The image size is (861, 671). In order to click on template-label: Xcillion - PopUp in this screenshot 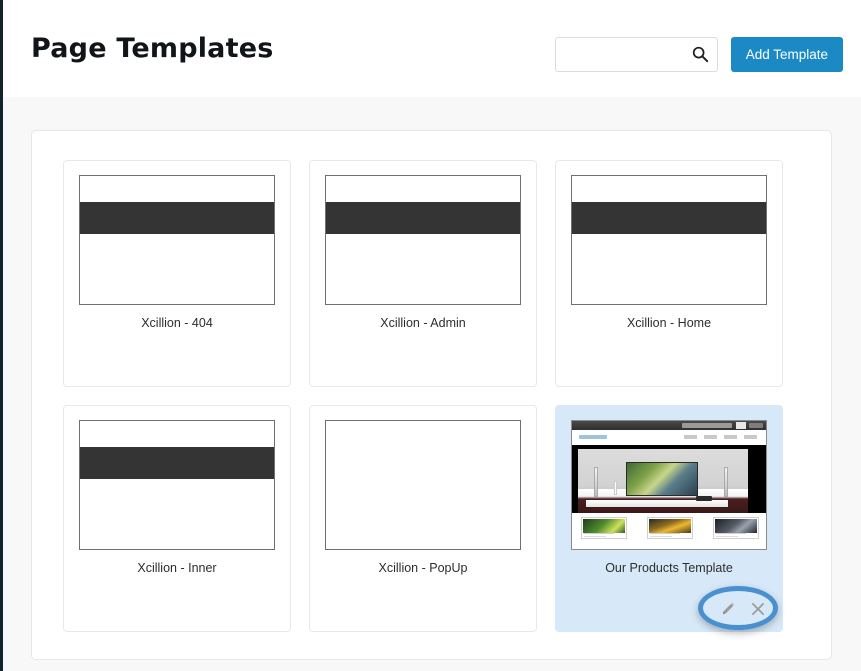, I will do `click(423, 568)`.